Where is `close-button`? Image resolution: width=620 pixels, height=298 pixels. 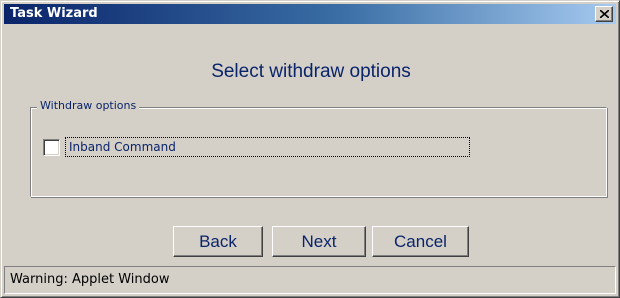 close-button is located at coordinates (604, 14).